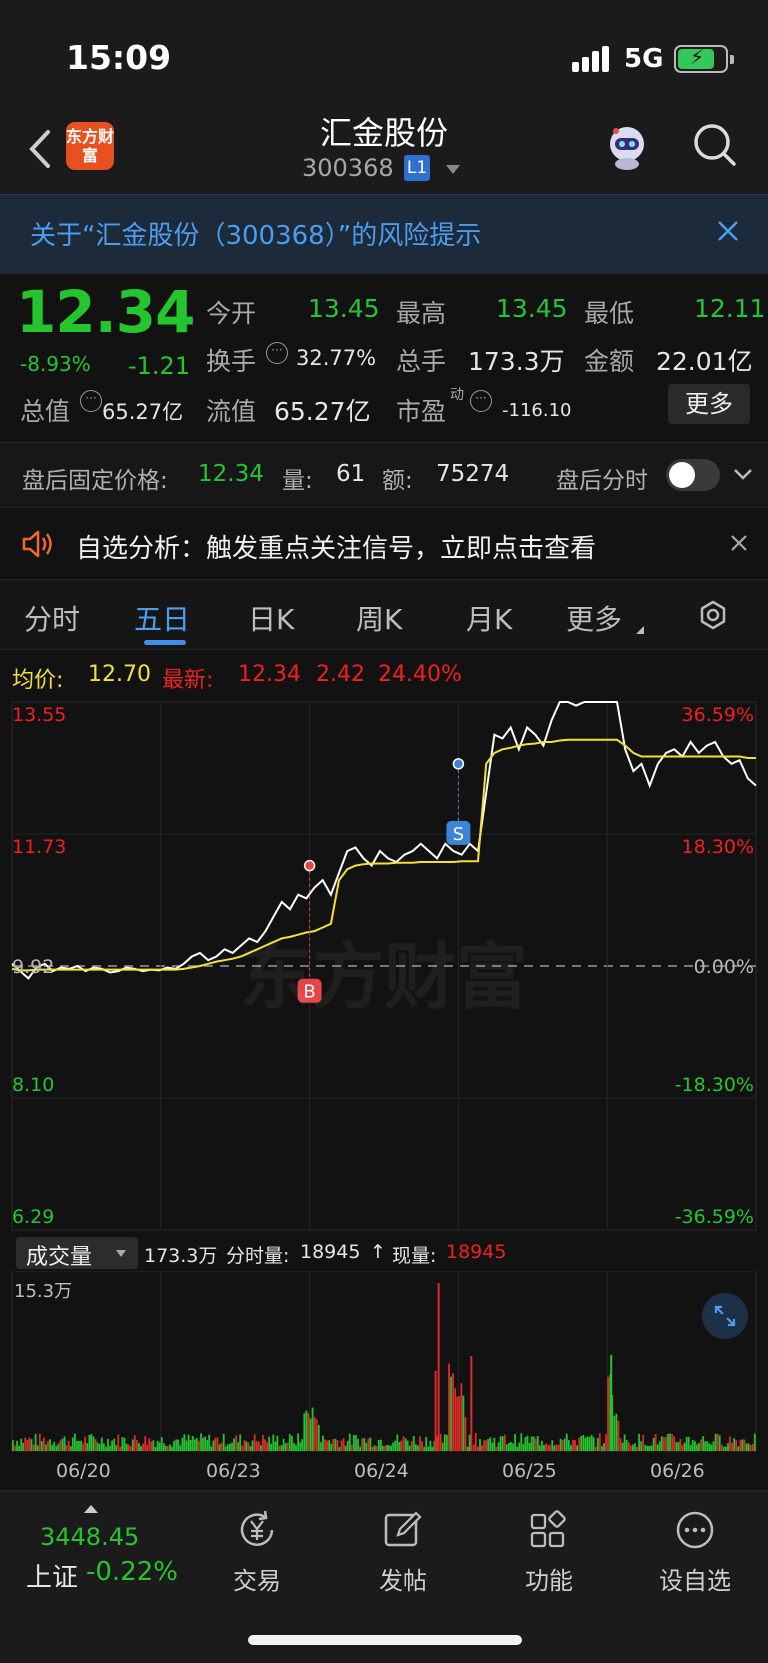 Image resolution: width=768 pixels, height=1663 pixels. What do you see at coordinates (549, 1581) in the screenshot?
I see `nav-functions-label: 功能` at bounding box center [549, 1581].